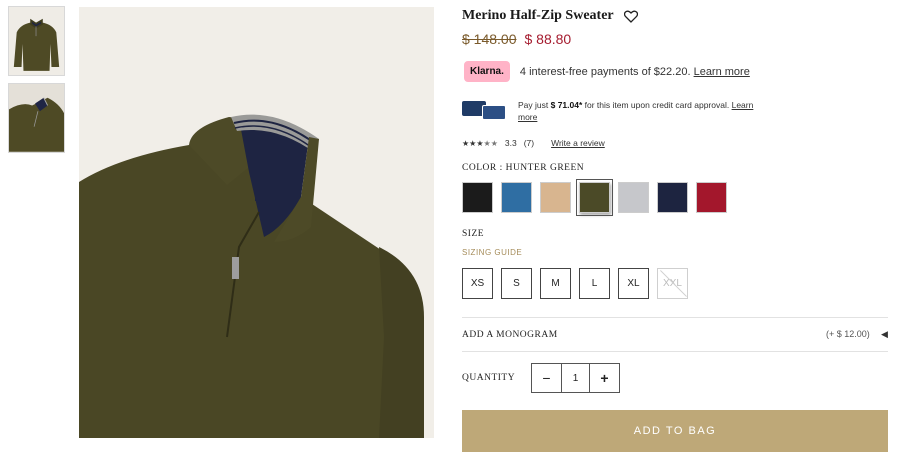 This screenshot has height=463, width=900. What do you see at coordinates (672, 197) in the screenshot?
I see `swatch-navy` at bounding box center [672, 197].